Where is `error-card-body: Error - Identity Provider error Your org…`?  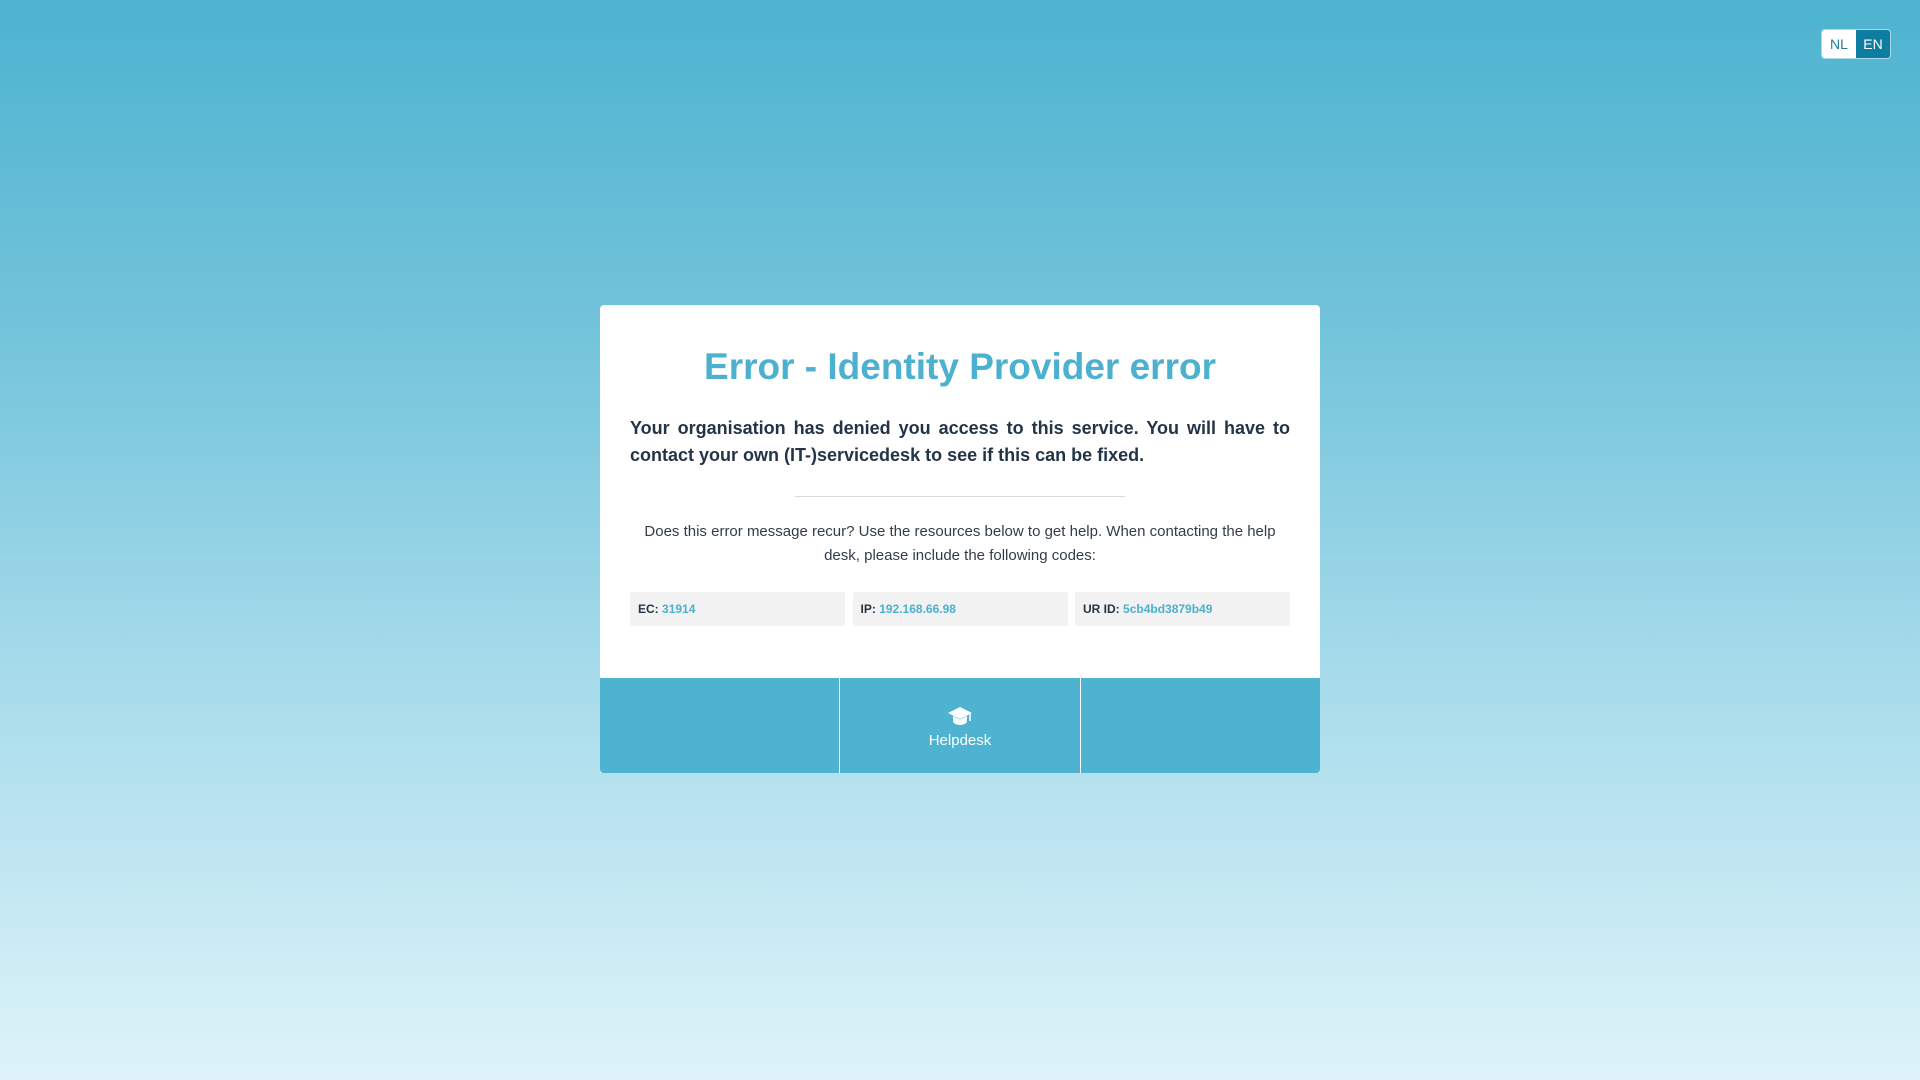
error-card-body: Error - Identity Provider error Your org… is located at coordinates (960, 491).